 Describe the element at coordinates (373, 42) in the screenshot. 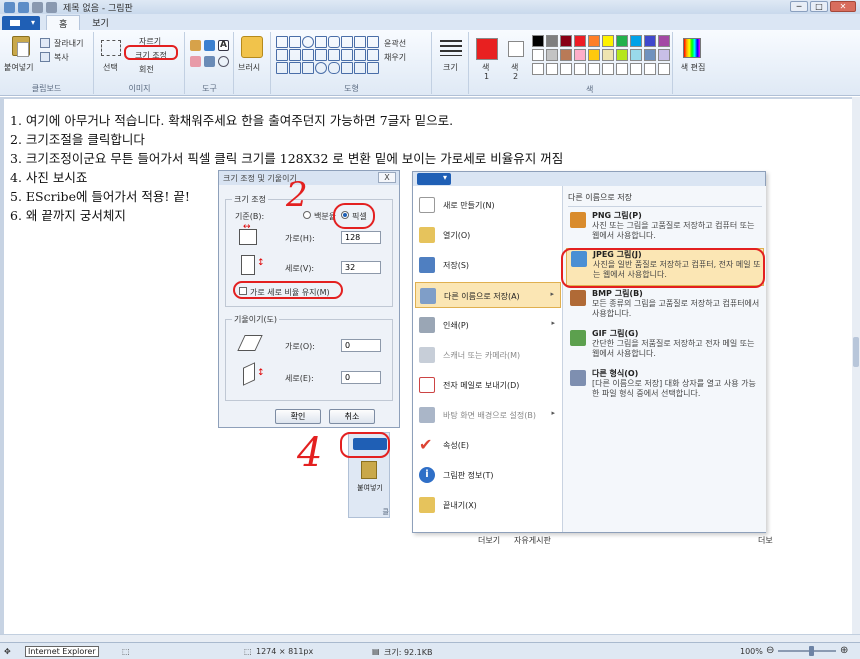

I see `right-triangle-shape-icon` at that location.